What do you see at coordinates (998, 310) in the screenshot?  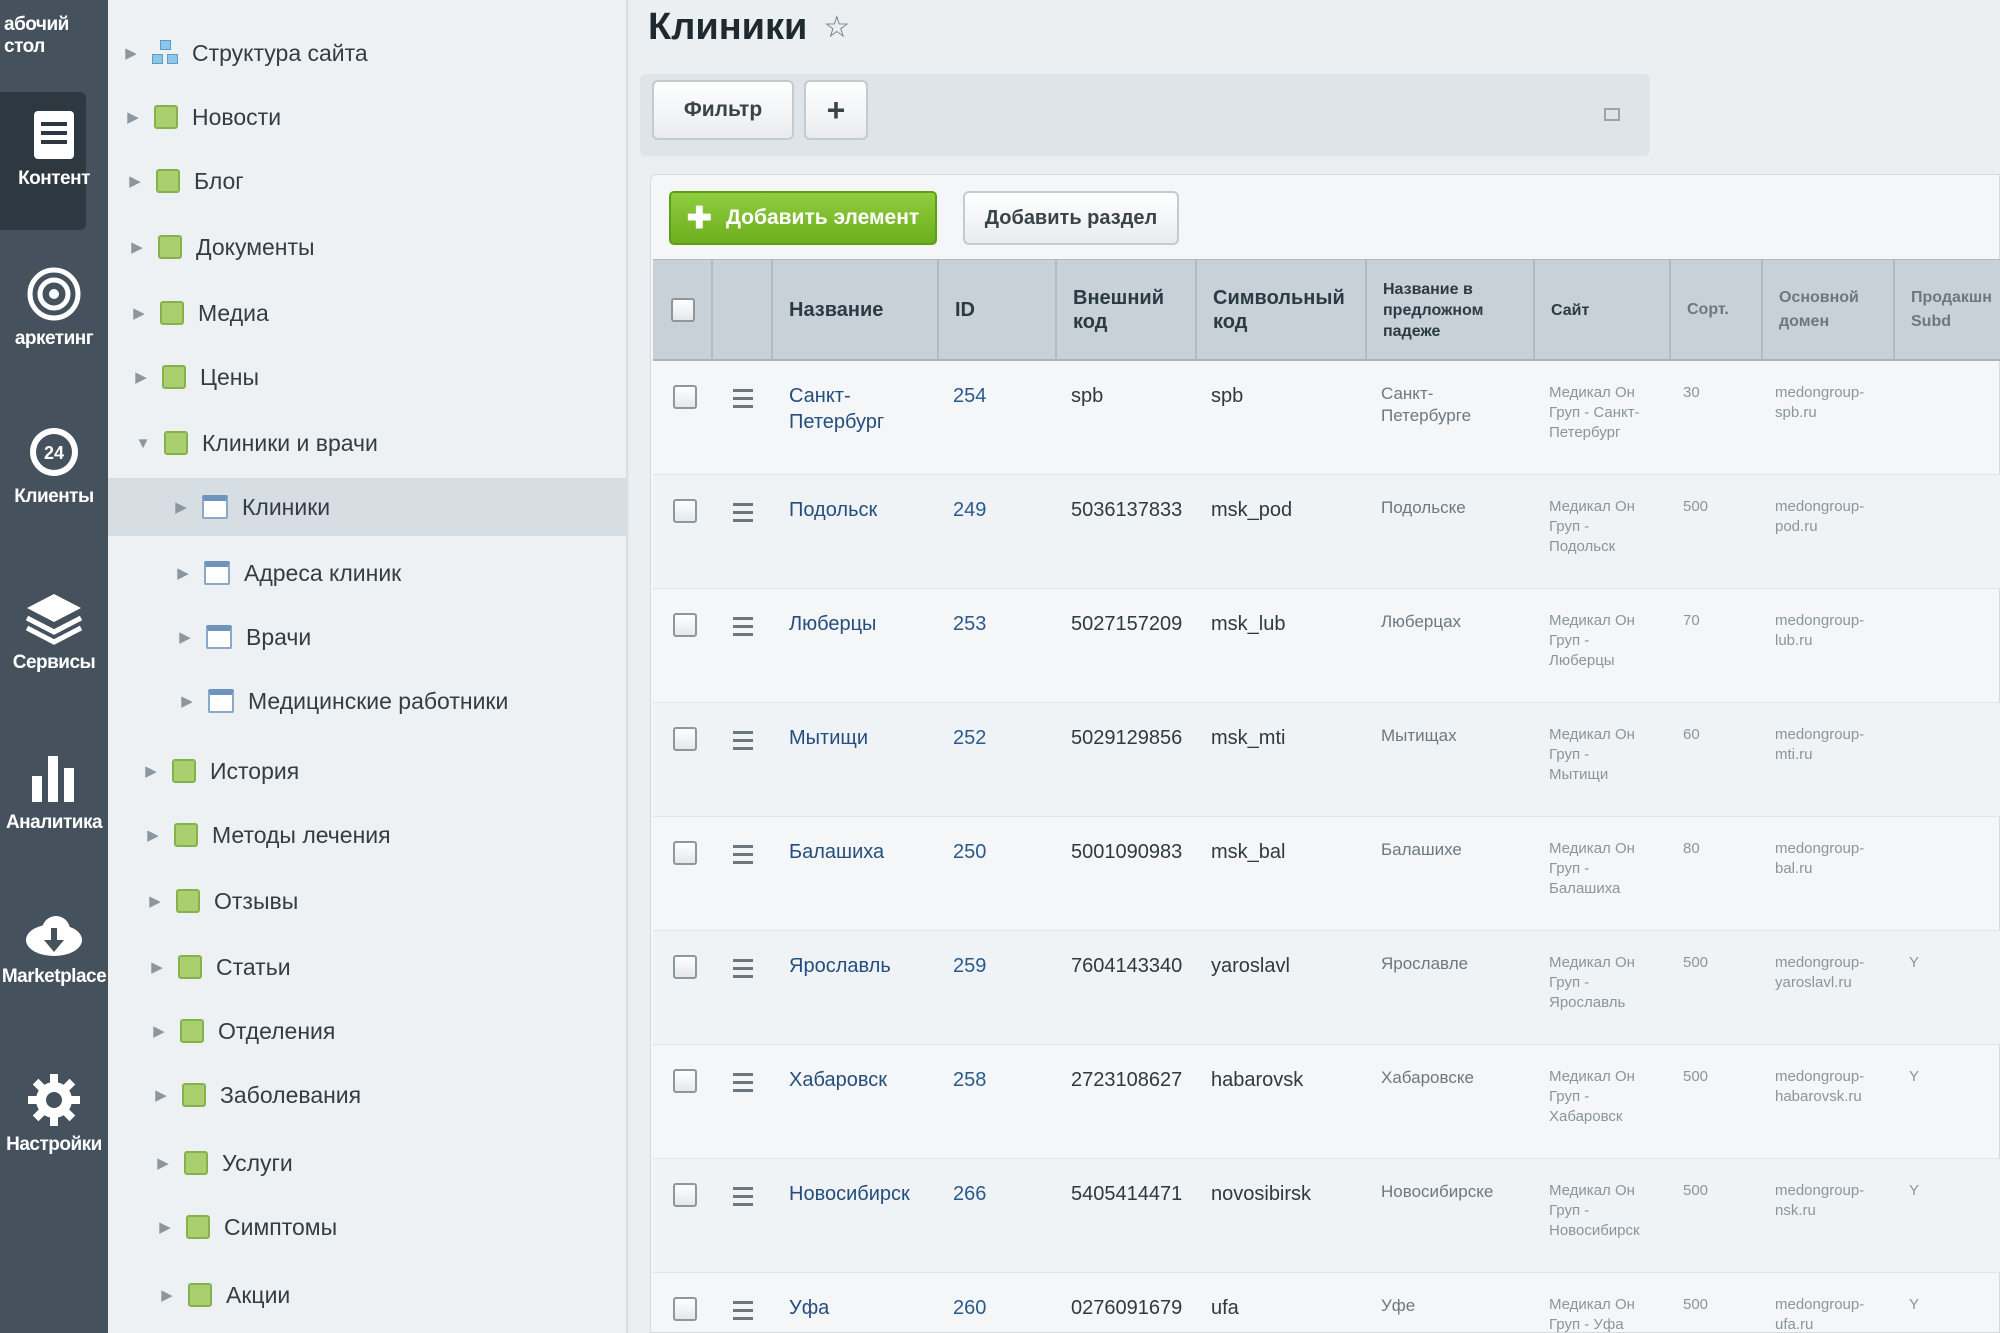 I see `th-id: ID` at bounding box center [998, 310].